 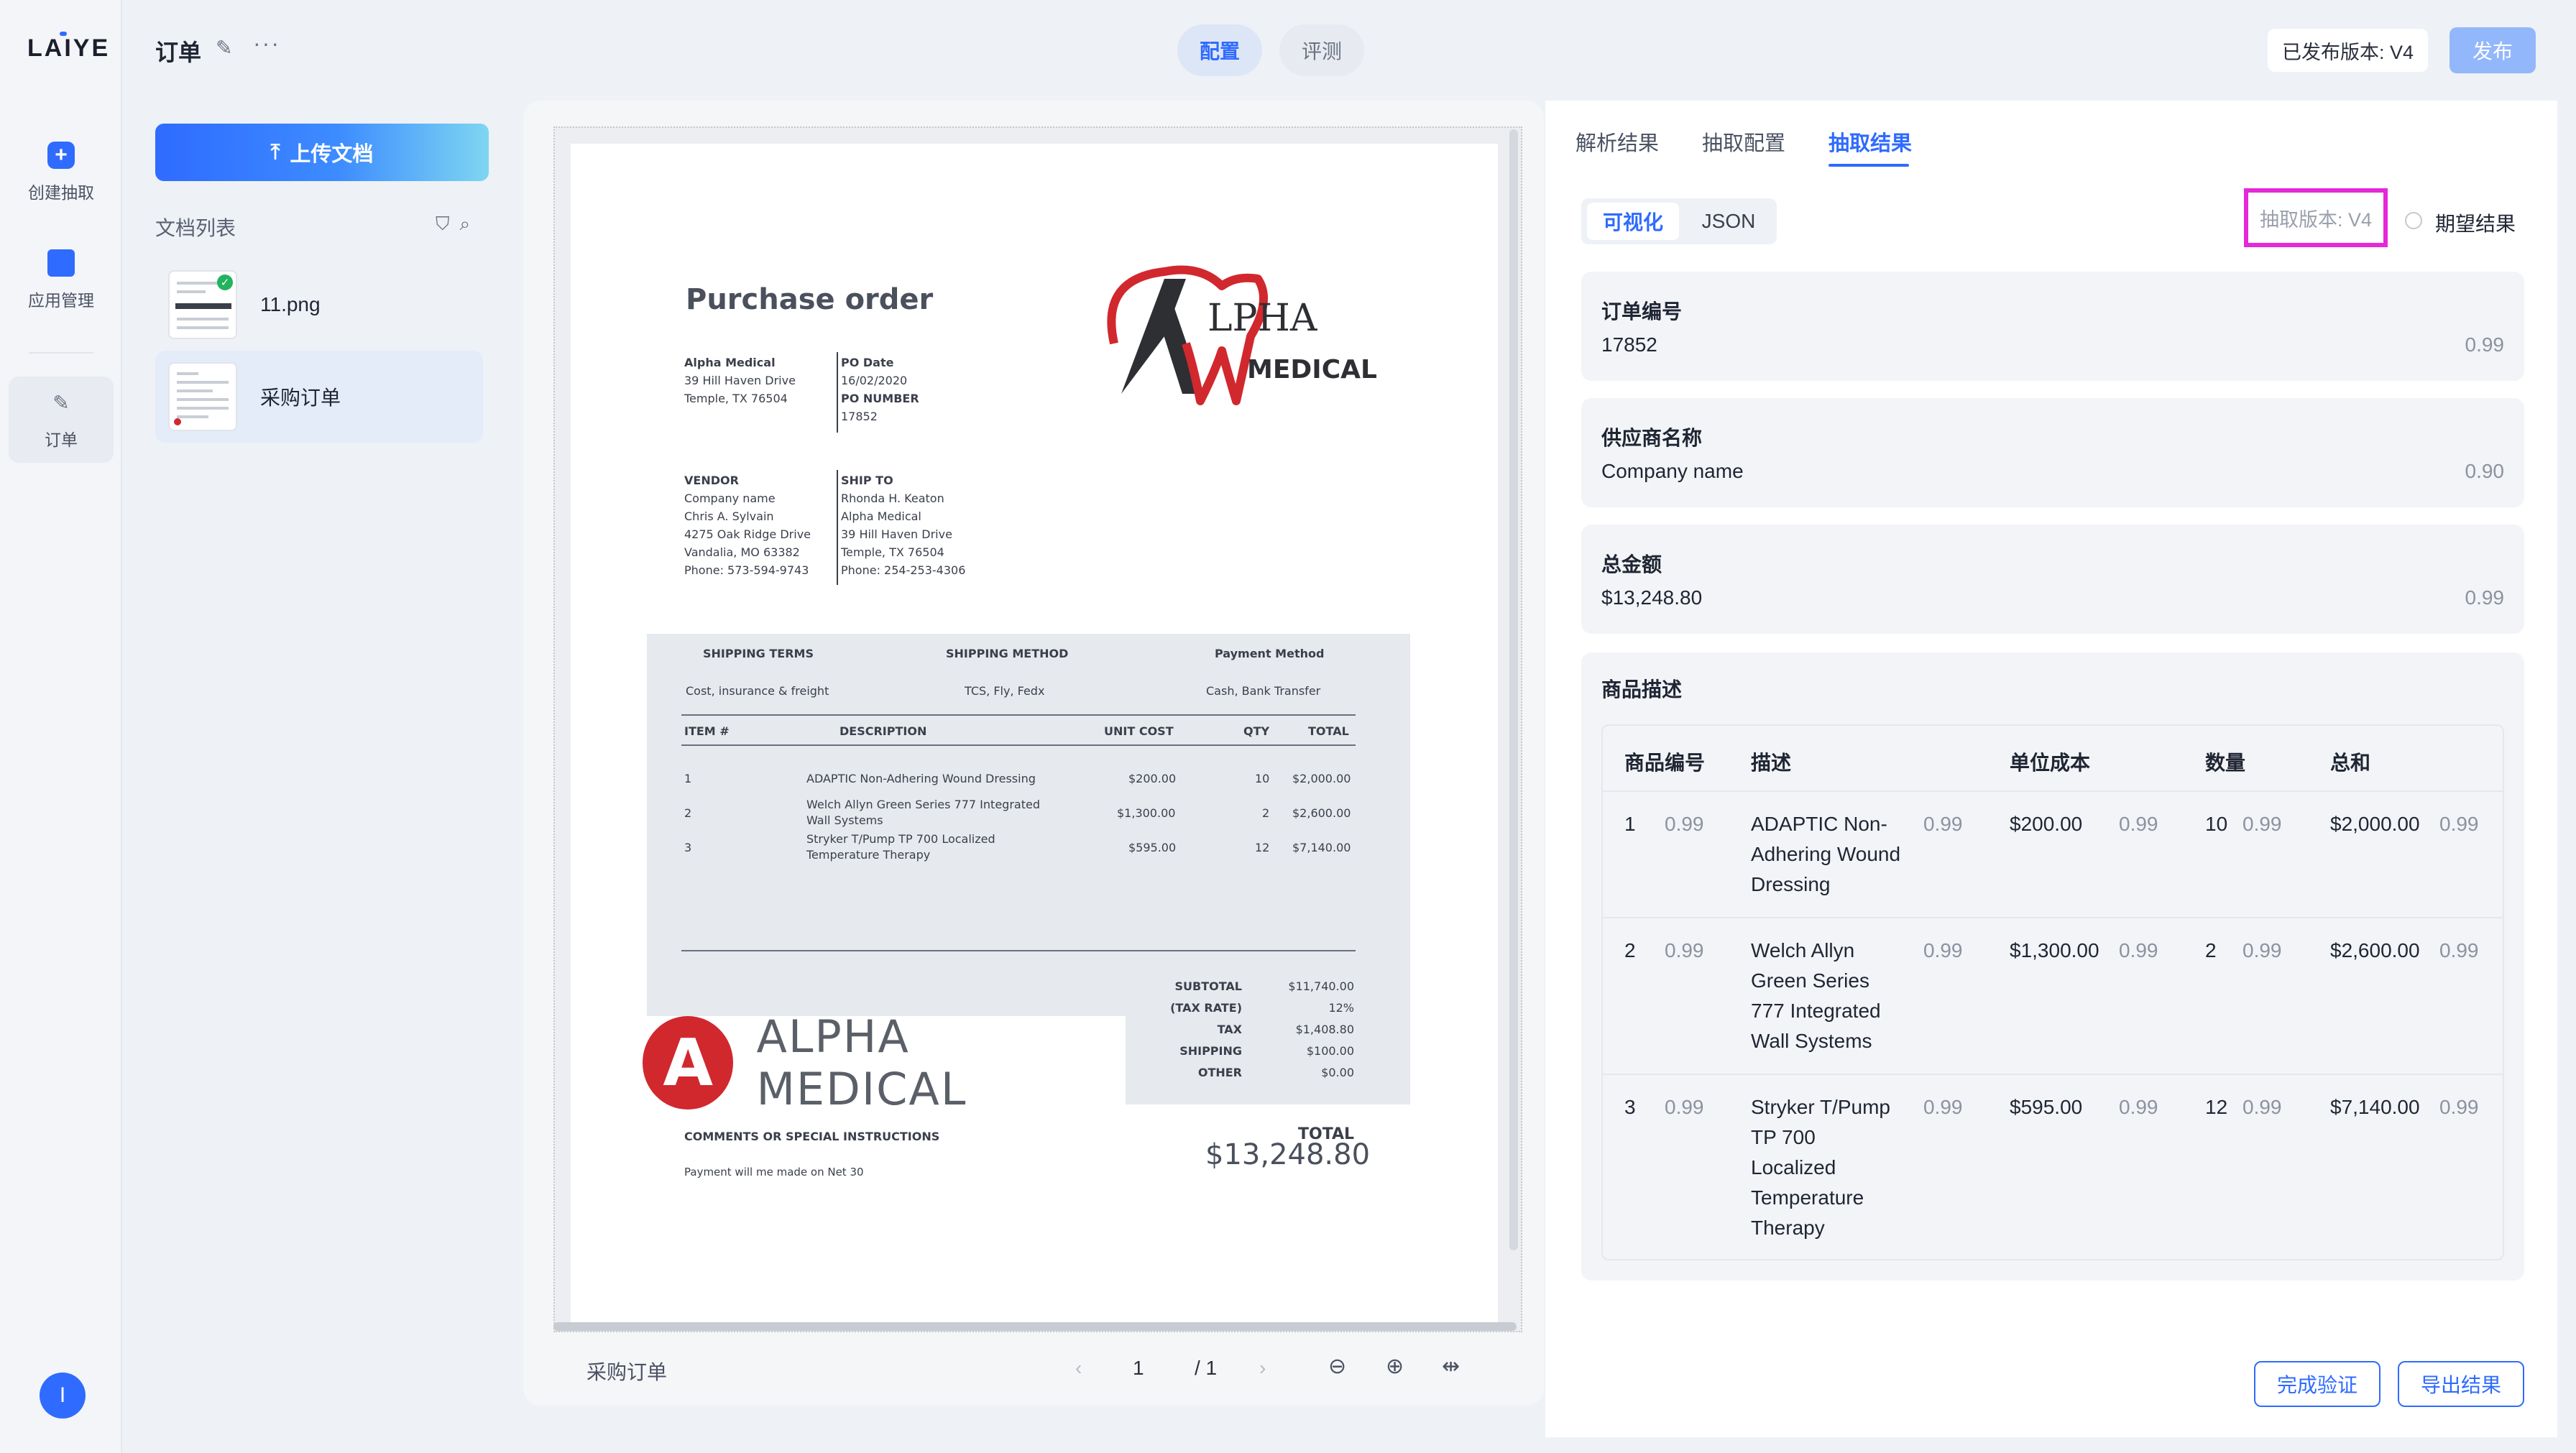 I want to click on po-vendor-line: Company name, so click(x=730, y=499).